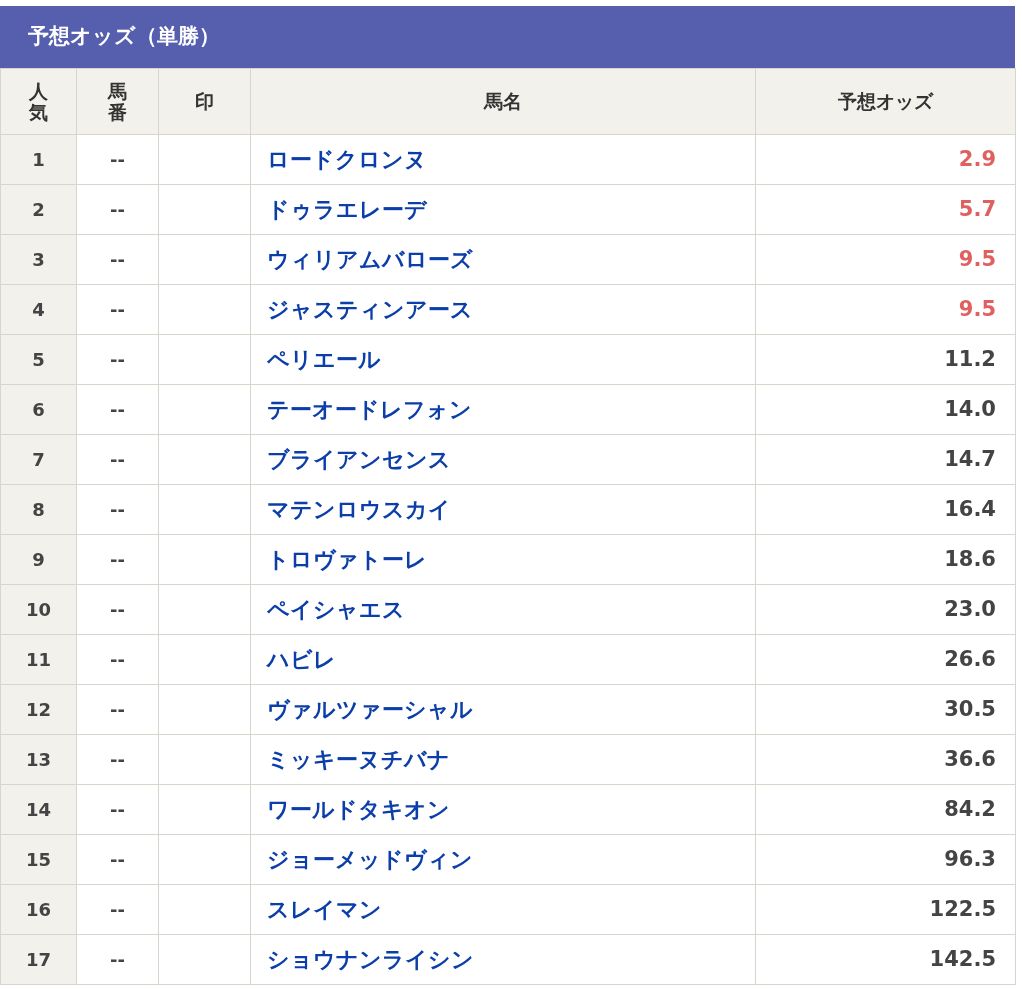 This screenshot has height=989, width=1022. I want to click on horse-name-link: マテンロウスカイ, so click(359, 509).